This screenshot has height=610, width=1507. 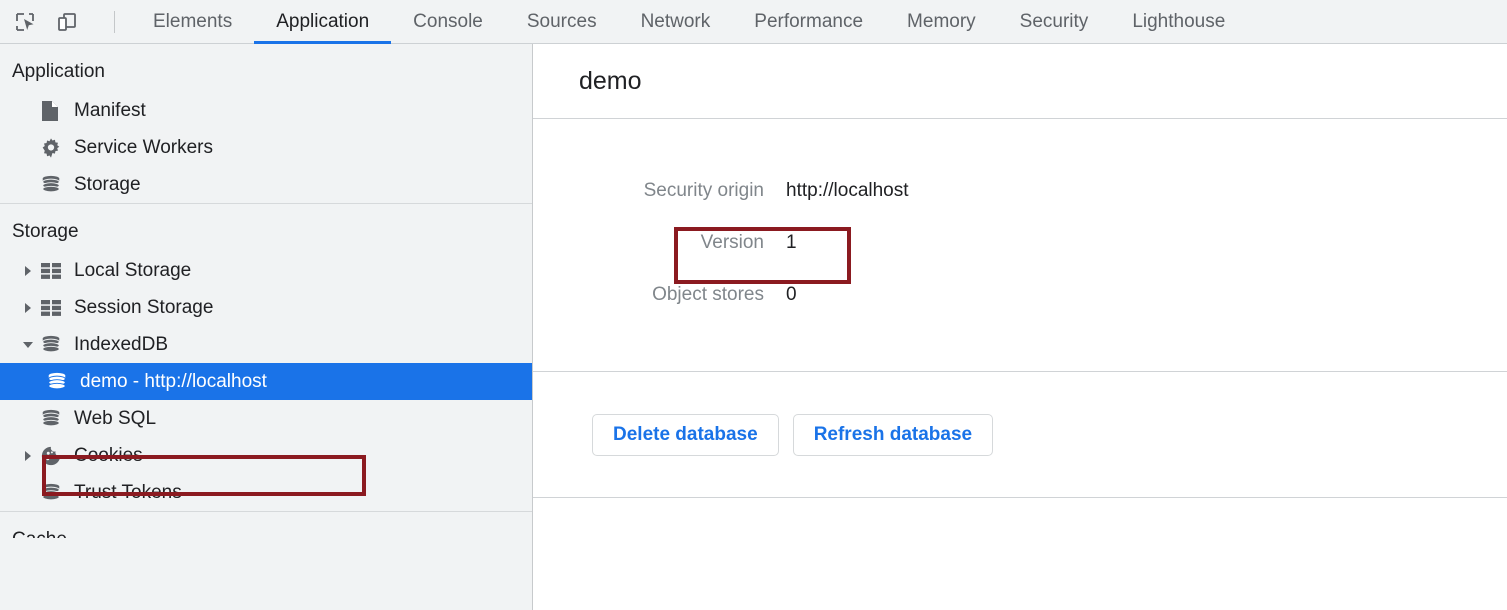 I want to click on tab-performance-label: Performance, so click(x=809, y=21).